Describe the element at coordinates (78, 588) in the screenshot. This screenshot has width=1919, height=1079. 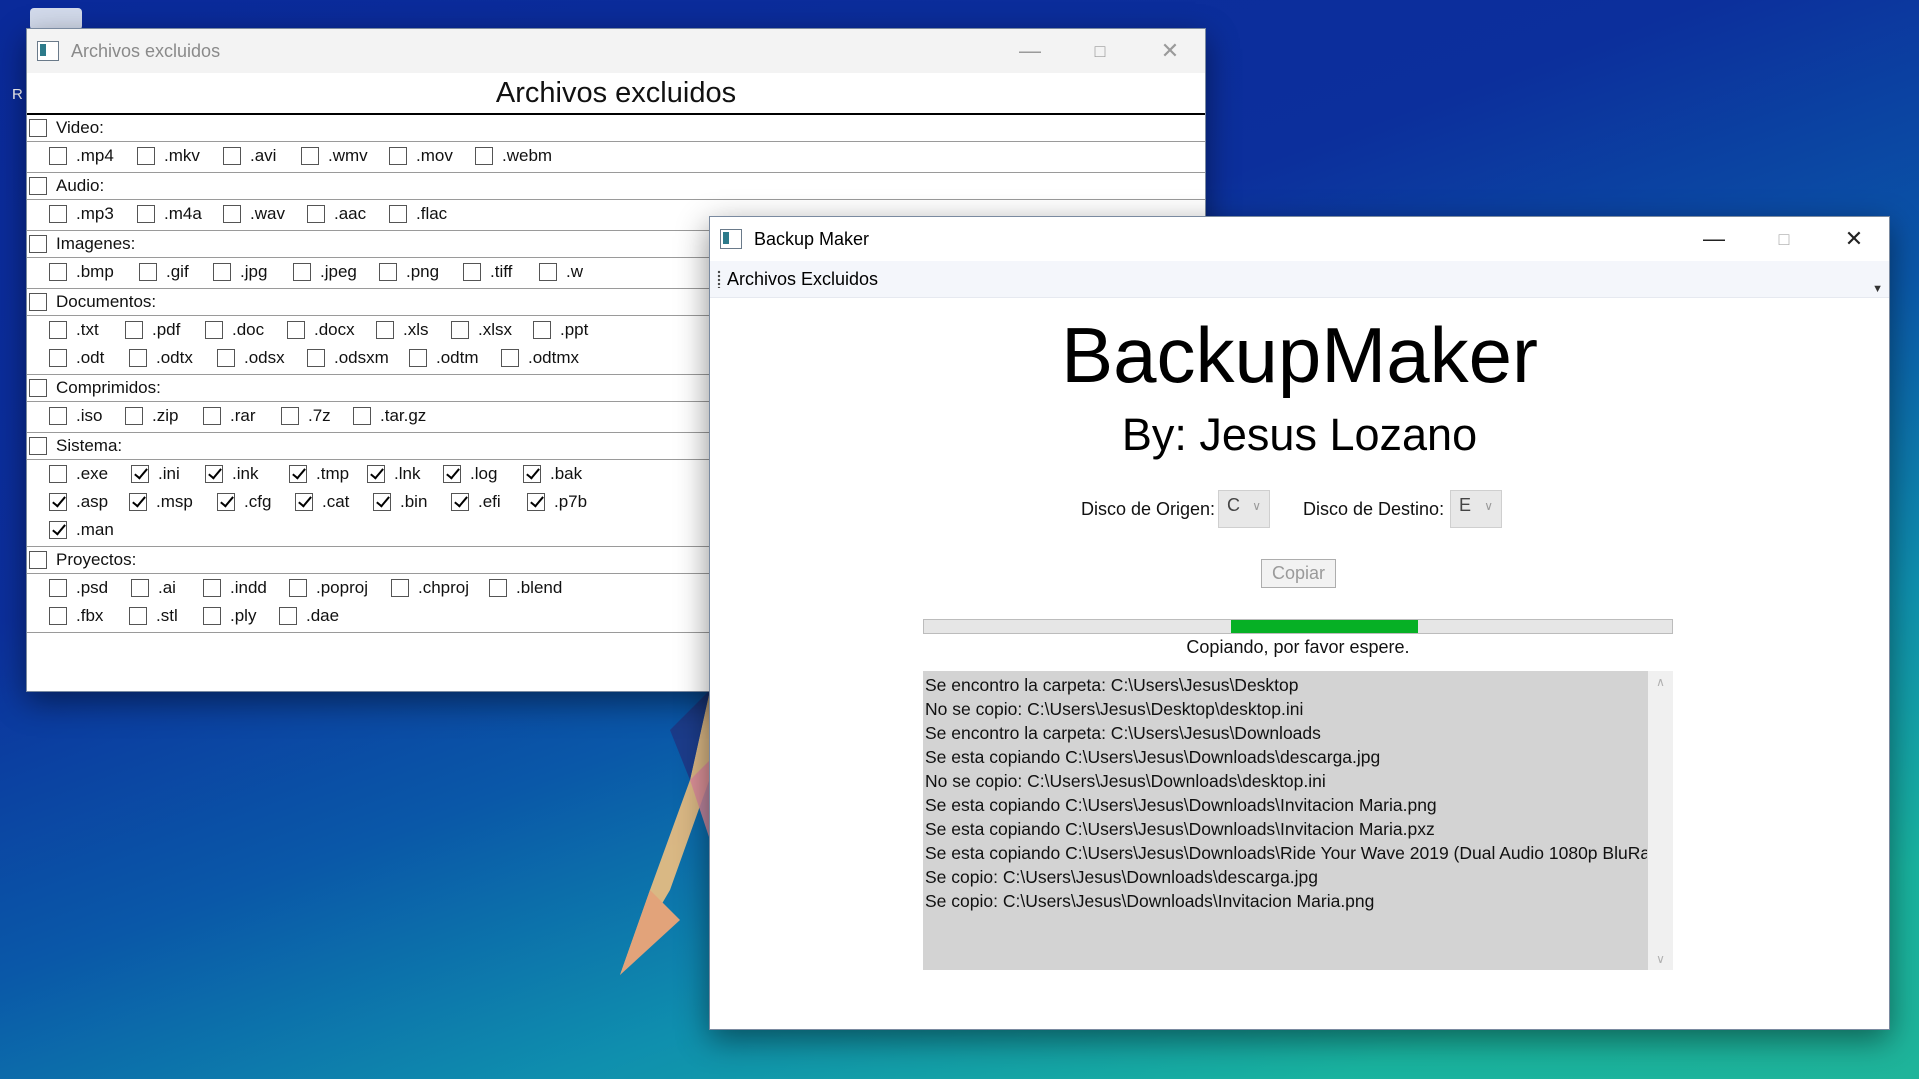
I see `extension-option: .psd` at that location.